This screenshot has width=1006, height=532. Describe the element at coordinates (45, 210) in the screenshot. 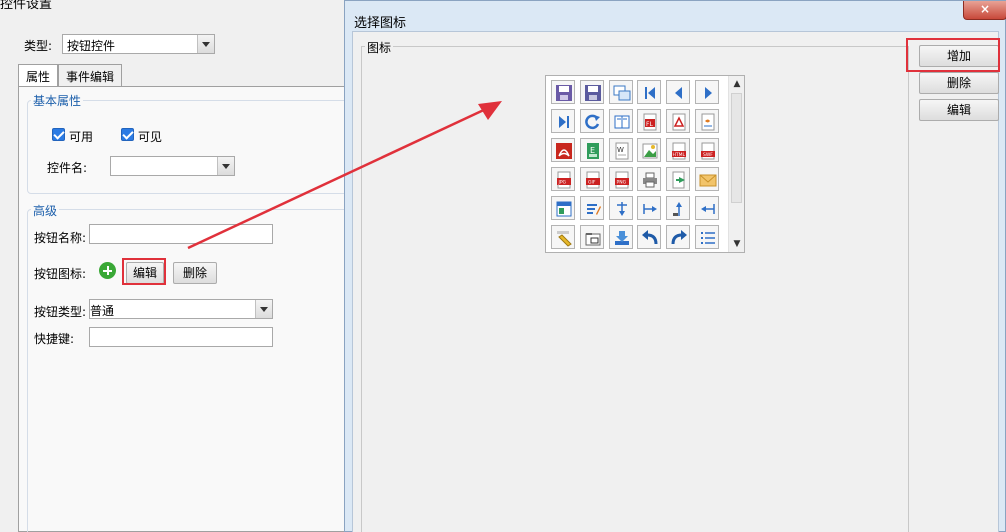

I see `advanced-group-title: 高级` at that location.